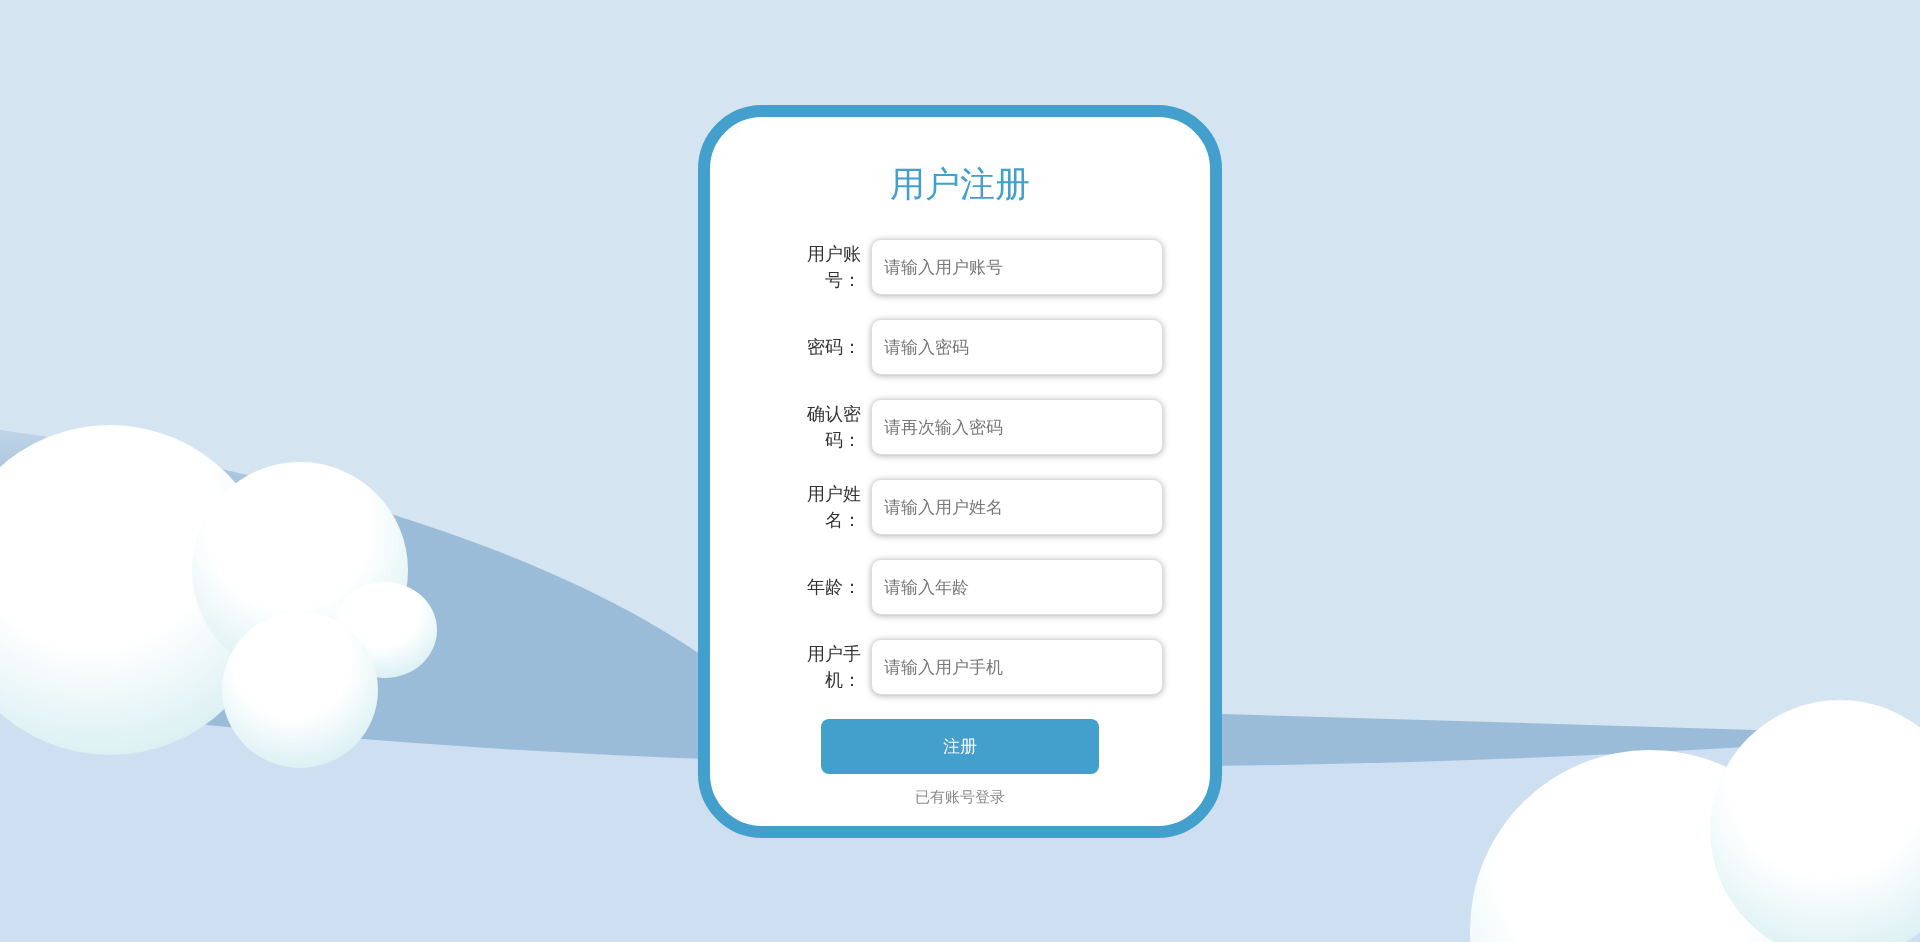 The width and height of the screenshot is (1920, 942). I want to click on login-link: 已有账号登录, so click(960, 797).